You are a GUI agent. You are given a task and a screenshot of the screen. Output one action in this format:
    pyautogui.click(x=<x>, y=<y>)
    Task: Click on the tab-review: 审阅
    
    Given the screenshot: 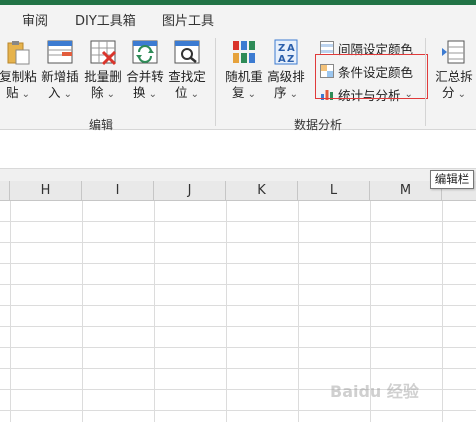 What is the action you would take?
    pyautogui.click(x=35, y=19)
    